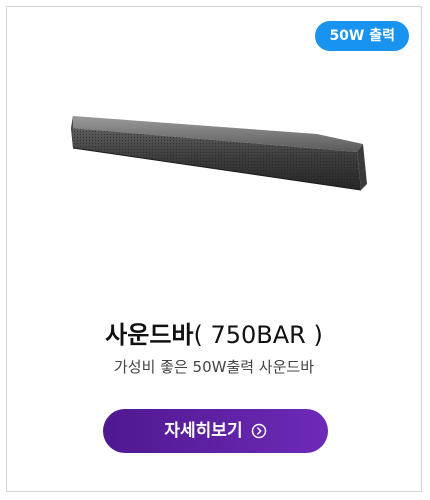 Image resolution: width=430 pixels, height=500 pixels. I want to click on product-description: 가성비 좋은 50W출력 사운드바, so click(214, 367).